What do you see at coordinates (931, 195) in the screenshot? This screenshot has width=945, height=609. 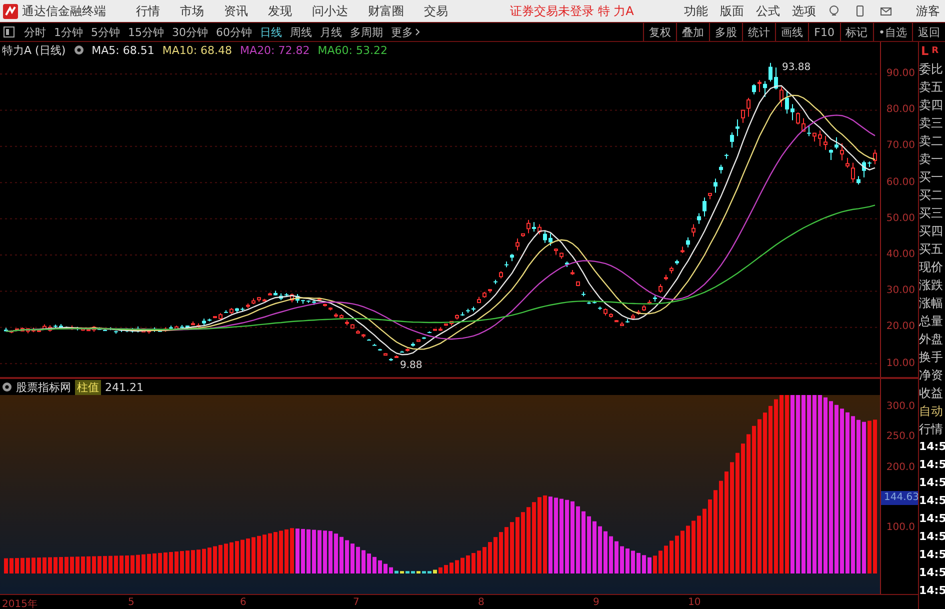 I see `quote-field-label: 买二` at bounding box center [931, 195].